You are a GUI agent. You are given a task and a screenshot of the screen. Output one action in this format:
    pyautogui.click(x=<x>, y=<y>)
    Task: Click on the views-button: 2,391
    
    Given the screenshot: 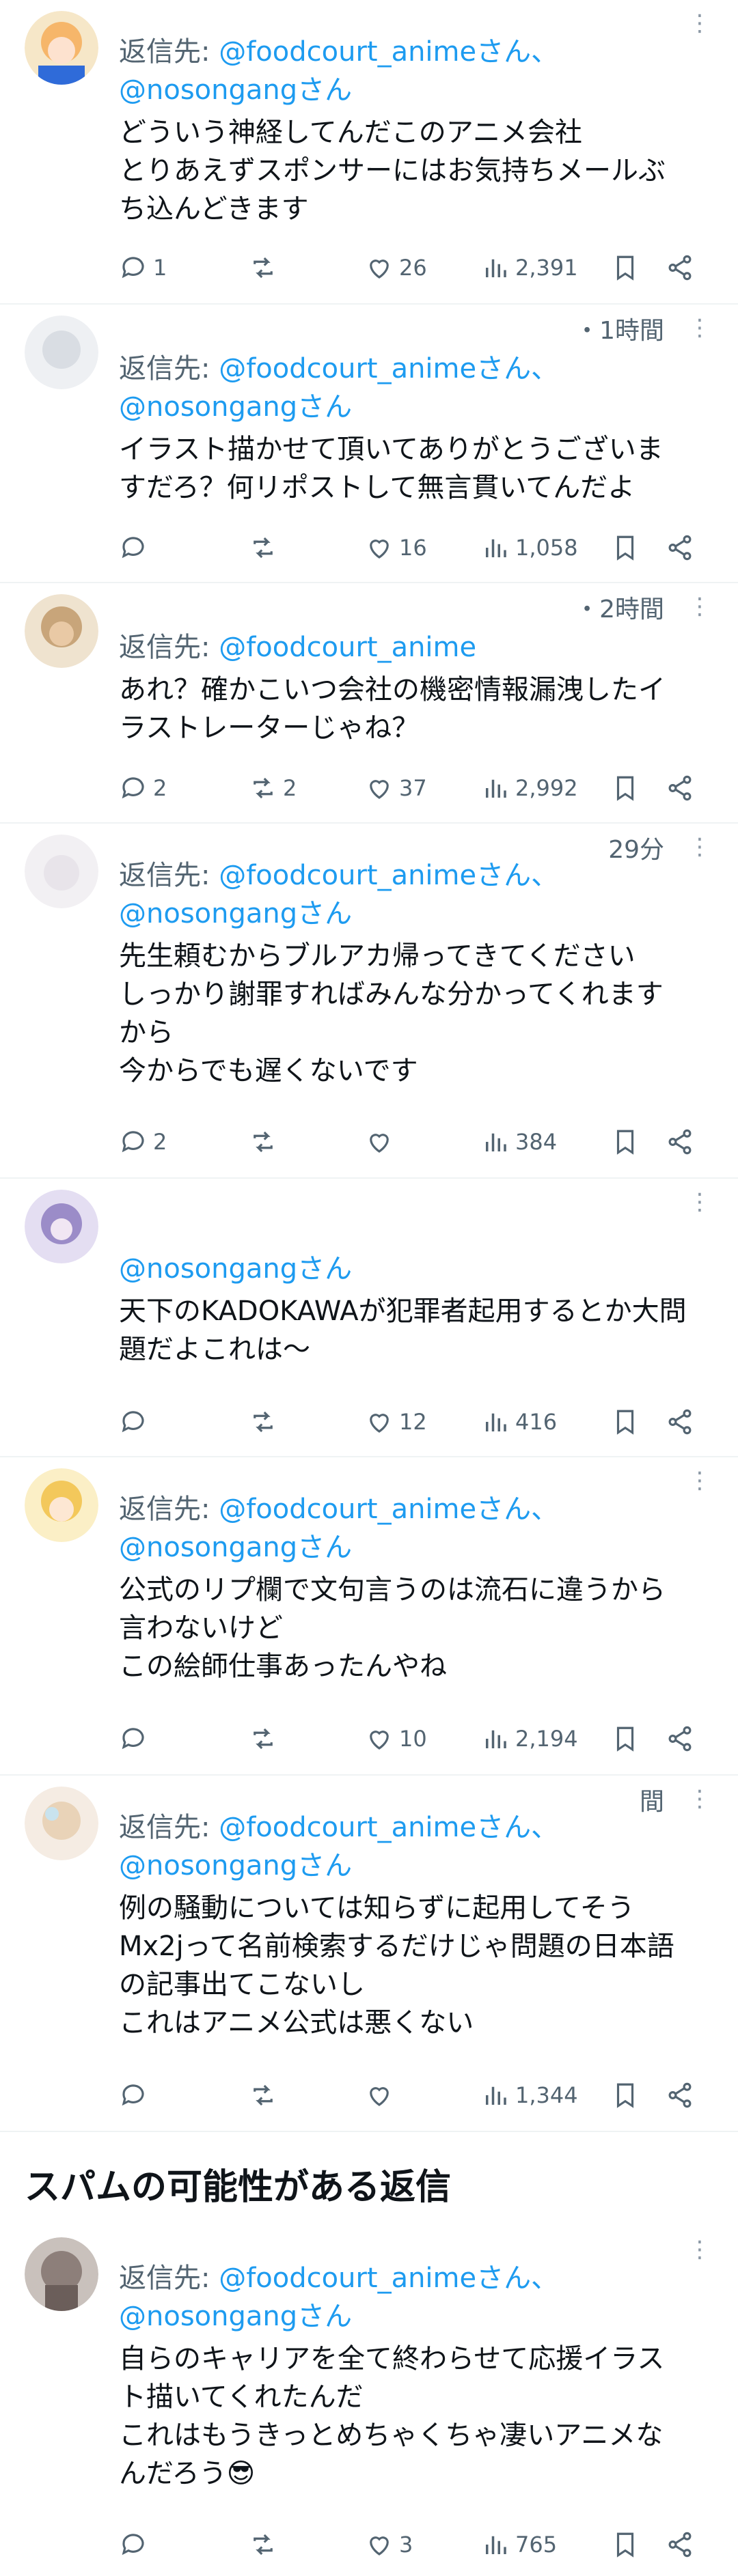 What is the action you would take?
    pyautogui.click(x=546, y=267)
    